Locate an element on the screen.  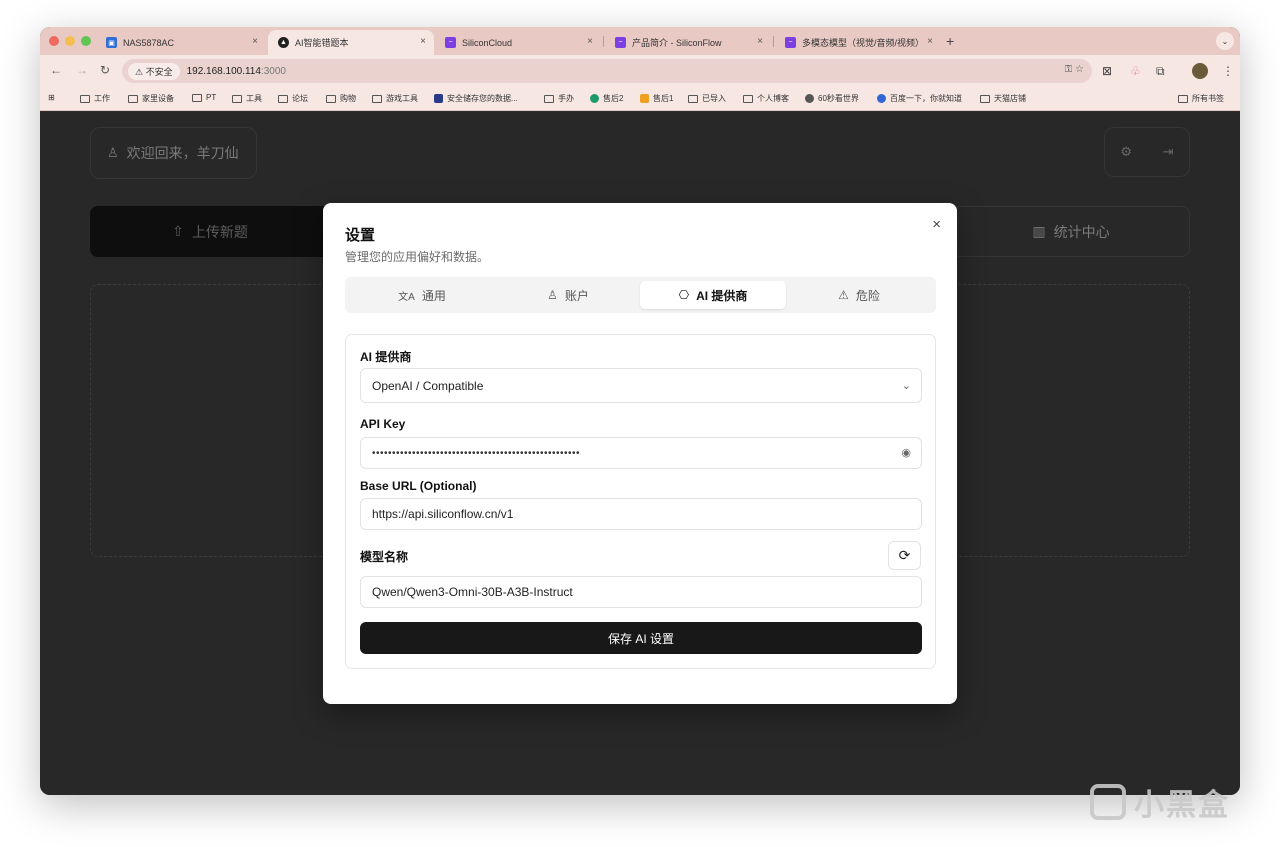
provider-label: AI 提供商 is located at coordinates (386, 357).